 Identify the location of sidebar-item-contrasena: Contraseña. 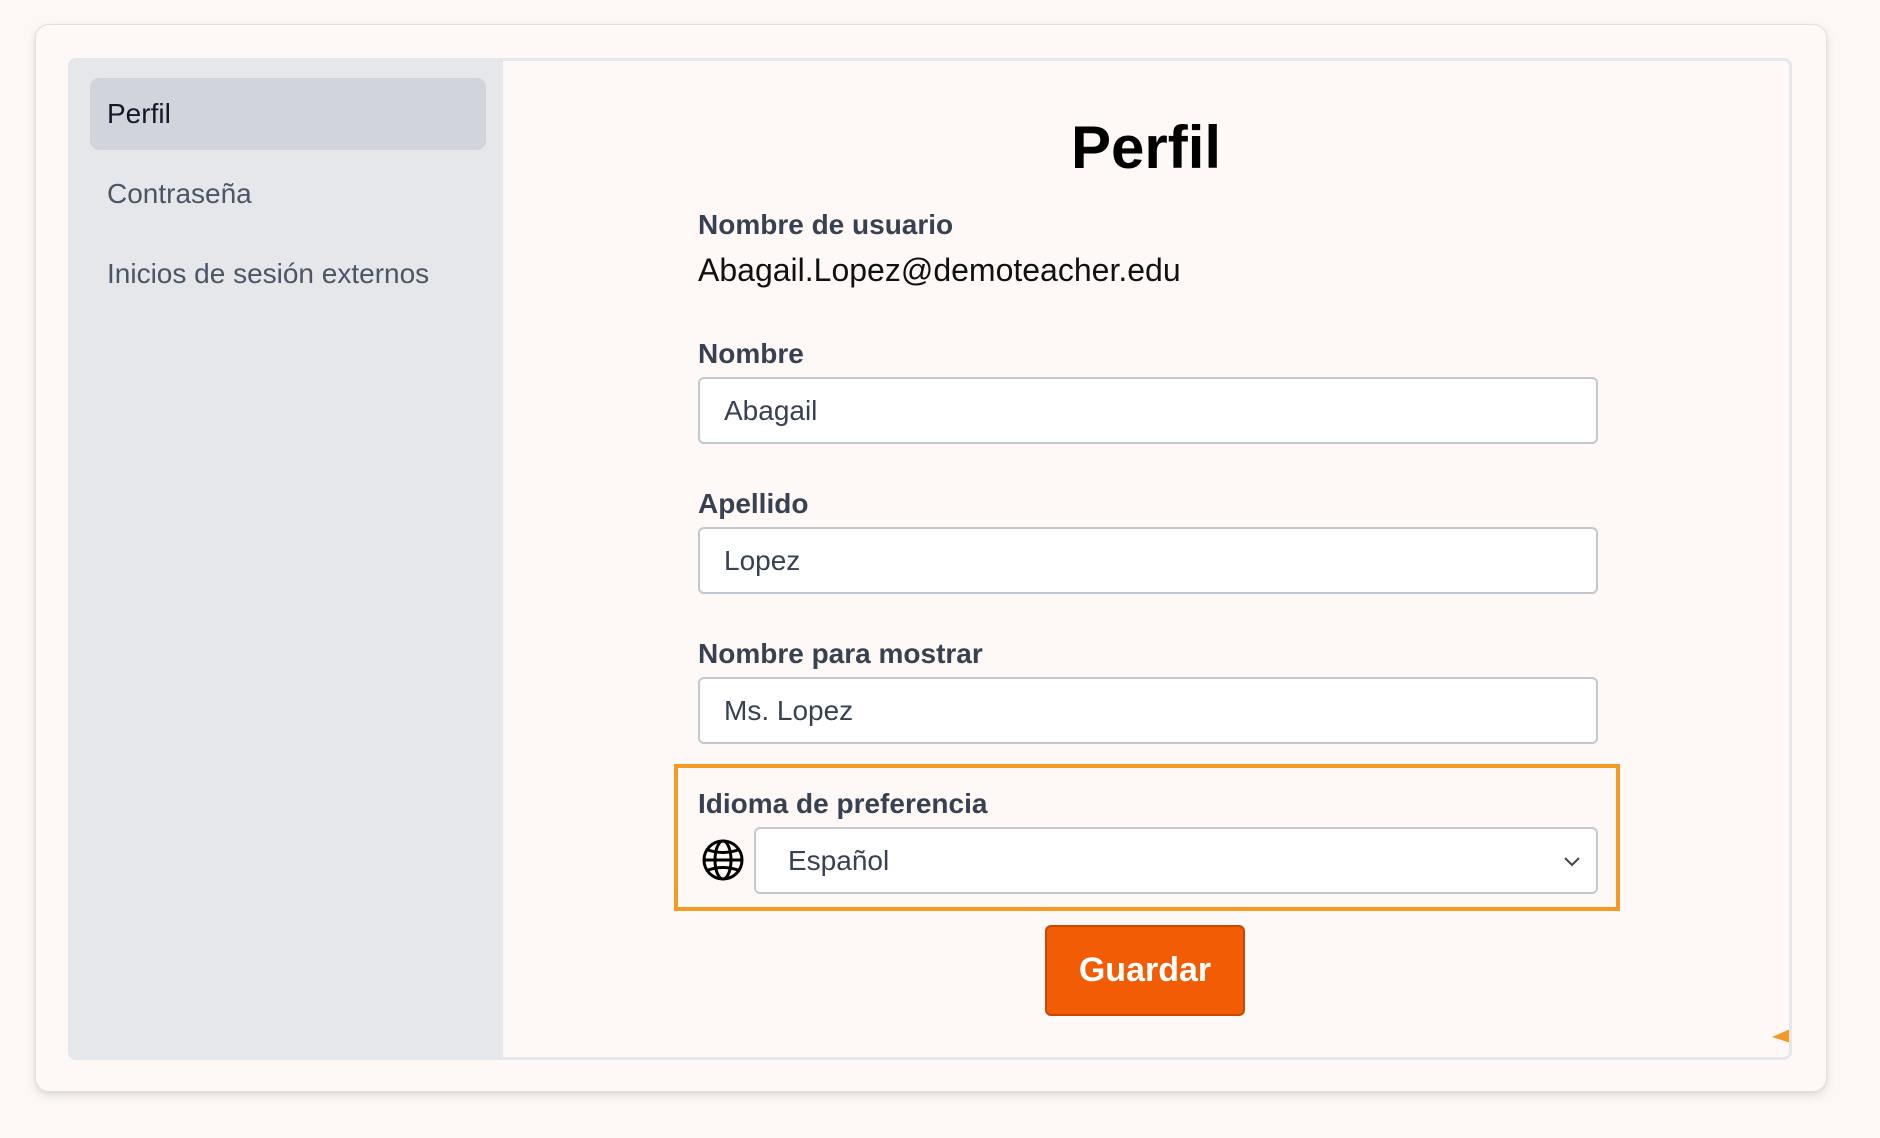
(288, 194).